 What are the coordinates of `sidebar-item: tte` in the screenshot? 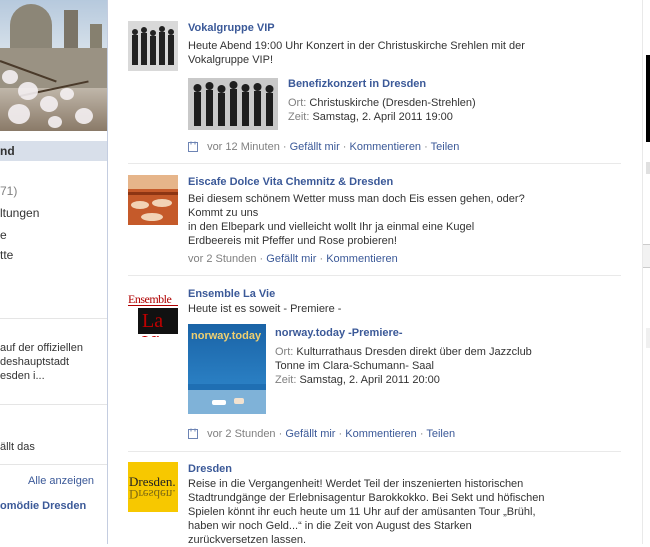 It's located at (6, 255).